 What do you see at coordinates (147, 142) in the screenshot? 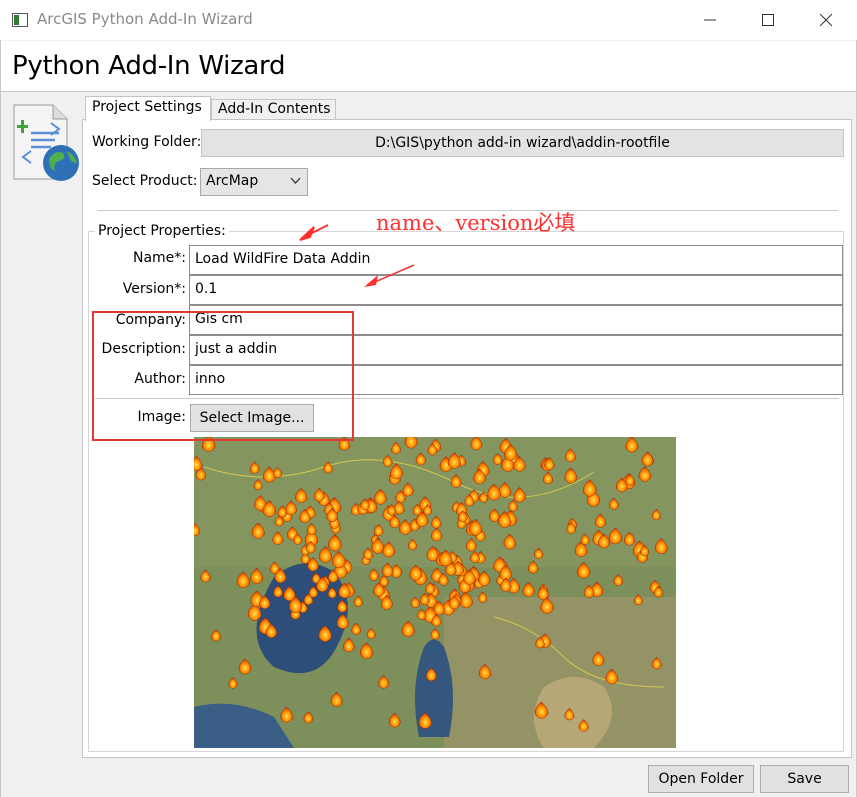
I see `working-folder-label: Working Folder:` at bounding box center [147, 142].